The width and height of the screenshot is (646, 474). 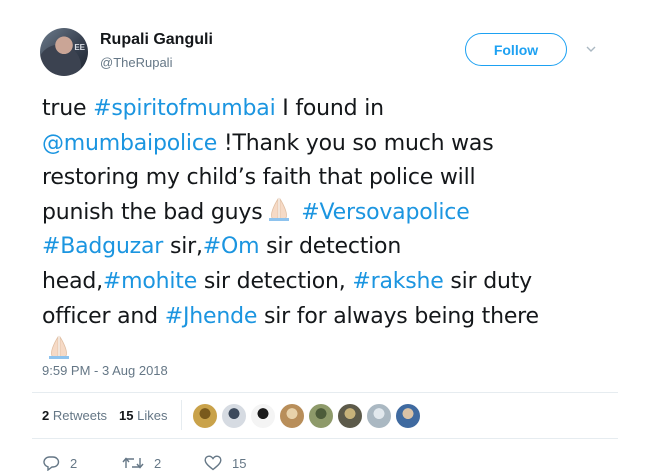 I want to click on follow-button: Follow, so click(x=516, y=49).